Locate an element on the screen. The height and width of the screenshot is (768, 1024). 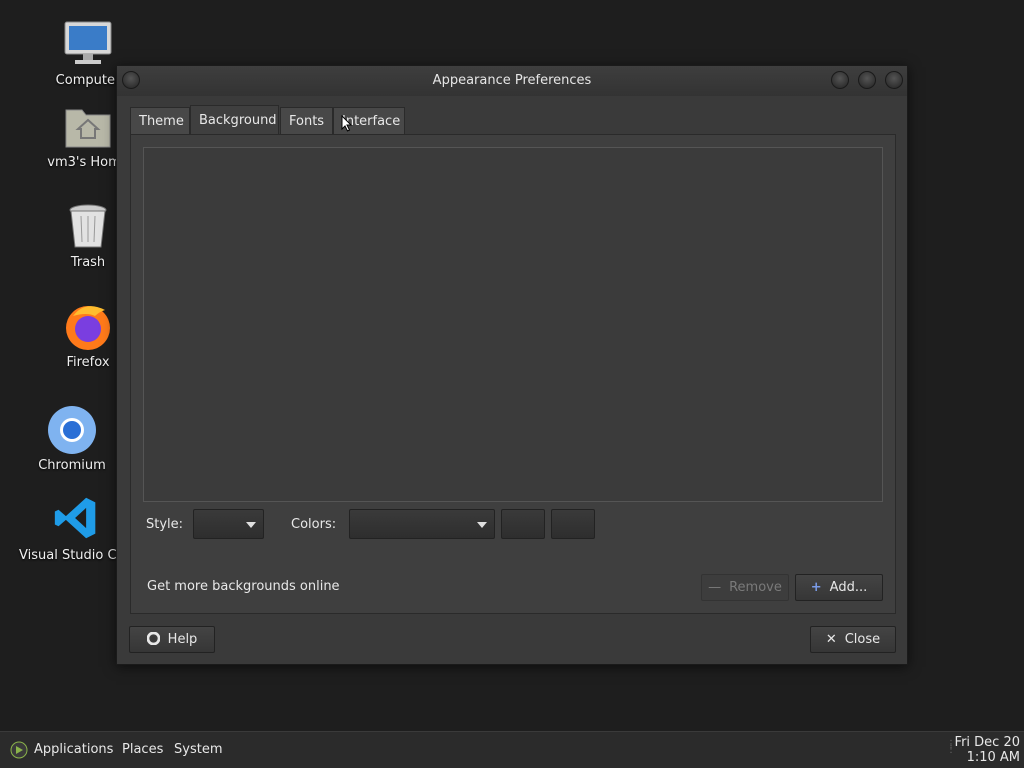
applications-menu-icon is located at coordinates (19, 752).